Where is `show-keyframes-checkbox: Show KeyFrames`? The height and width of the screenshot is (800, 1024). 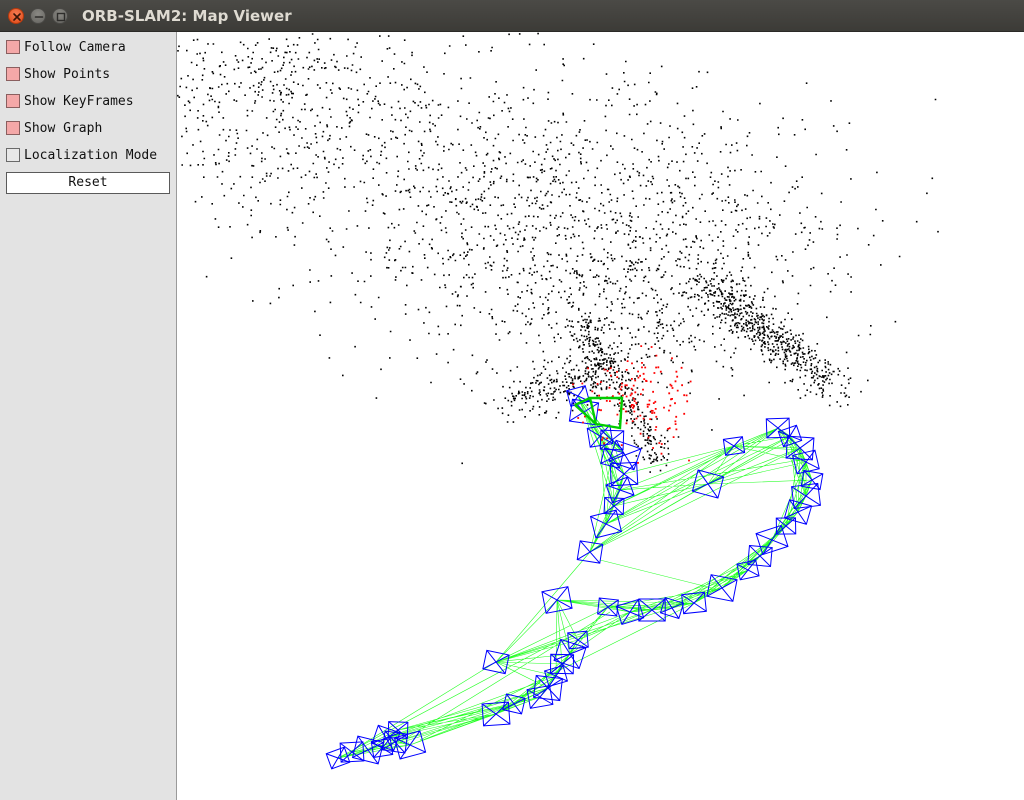 show-keyframes-checkbox: Show KeyFrames is located at coordinates (90, 102).